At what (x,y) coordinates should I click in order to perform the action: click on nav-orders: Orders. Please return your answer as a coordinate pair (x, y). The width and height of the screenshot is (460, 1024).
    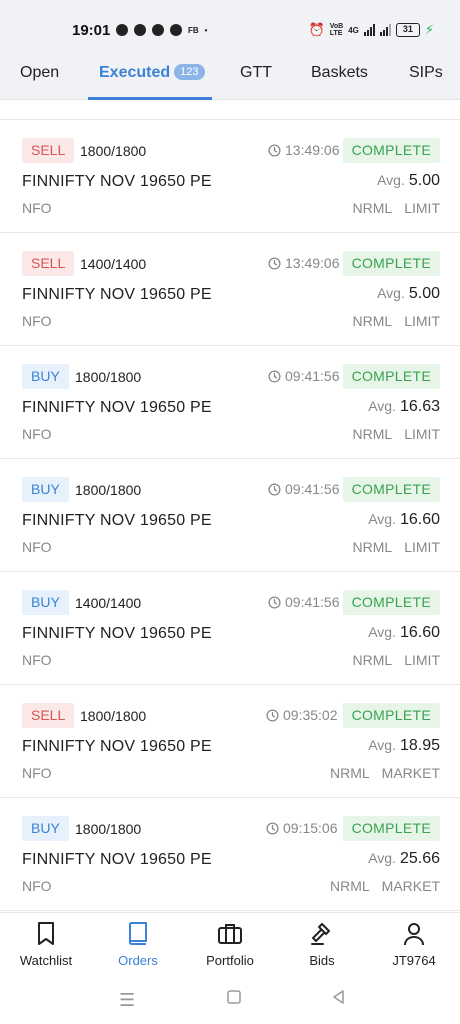
    Looking at the image, I should click on (138, 944).